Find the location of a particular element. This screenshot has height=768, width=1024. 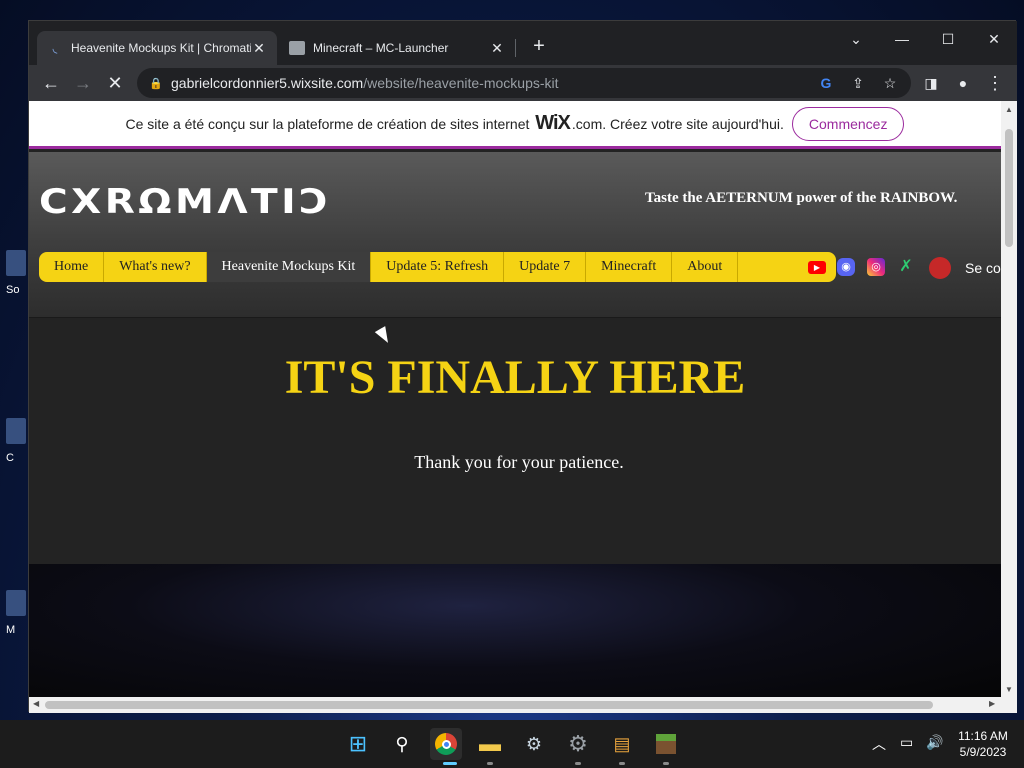

clock-time: 11:16 AM is located at coordinates (983, 736).